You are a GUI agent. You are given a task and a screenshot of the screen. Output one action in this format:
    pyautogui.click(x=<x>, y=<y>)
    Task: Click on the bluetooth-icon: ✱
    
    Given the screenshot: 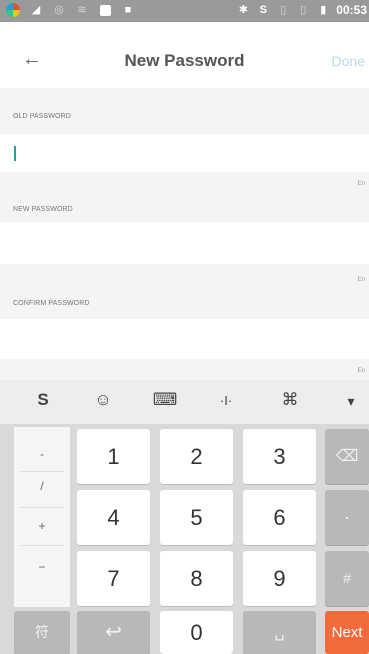 What is the action you would take?
    pyautogui.click(x=243, y=9)
    